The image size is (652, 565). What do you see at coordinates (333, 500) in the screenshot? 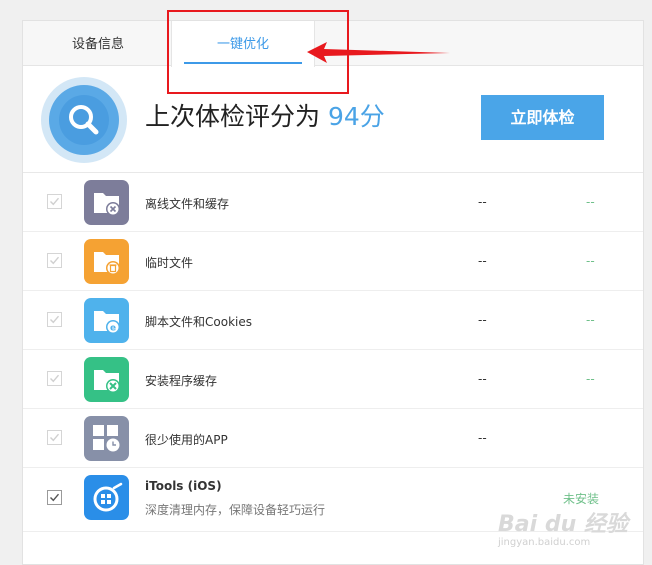
I see `list-item-itools: iTools (iOS) 深度清理内存，保障设备轻巧运行 未安装` at bounding box center [333, 500].